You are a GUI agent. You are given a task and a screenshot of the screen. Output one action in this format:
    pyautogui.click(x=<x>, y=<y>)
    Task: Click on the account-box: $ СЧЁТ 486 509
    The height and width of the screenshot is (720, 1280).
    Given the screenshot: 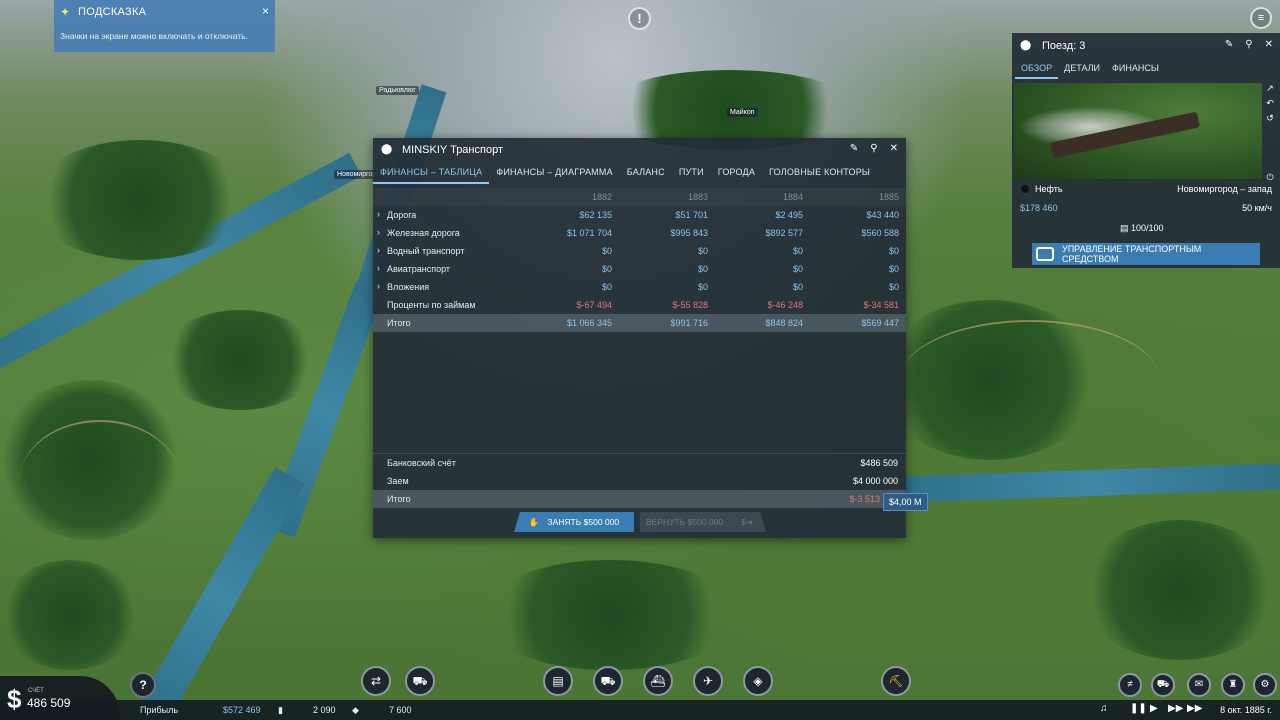 What is the action you would take?
    pyautogui.click(x=60, y=698)
    